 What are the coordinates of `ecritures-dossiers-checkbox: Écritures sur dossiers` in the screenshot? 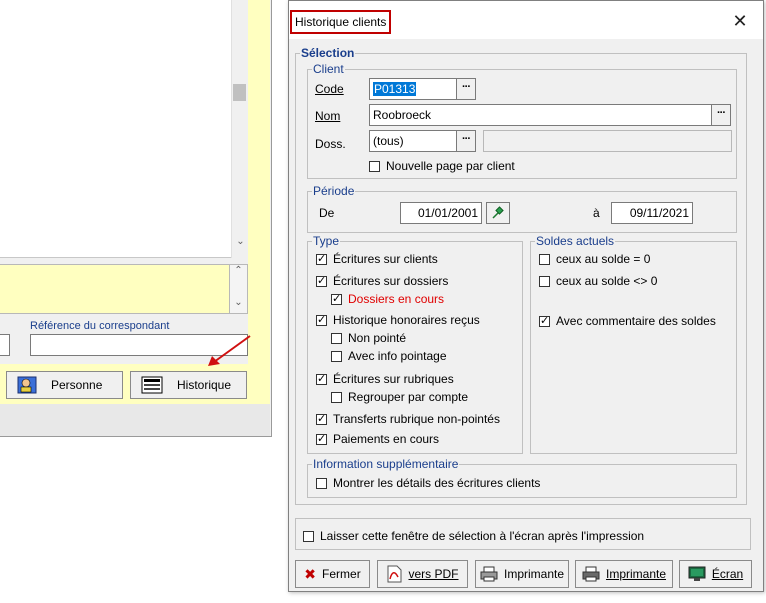 It's located at (382, 281).